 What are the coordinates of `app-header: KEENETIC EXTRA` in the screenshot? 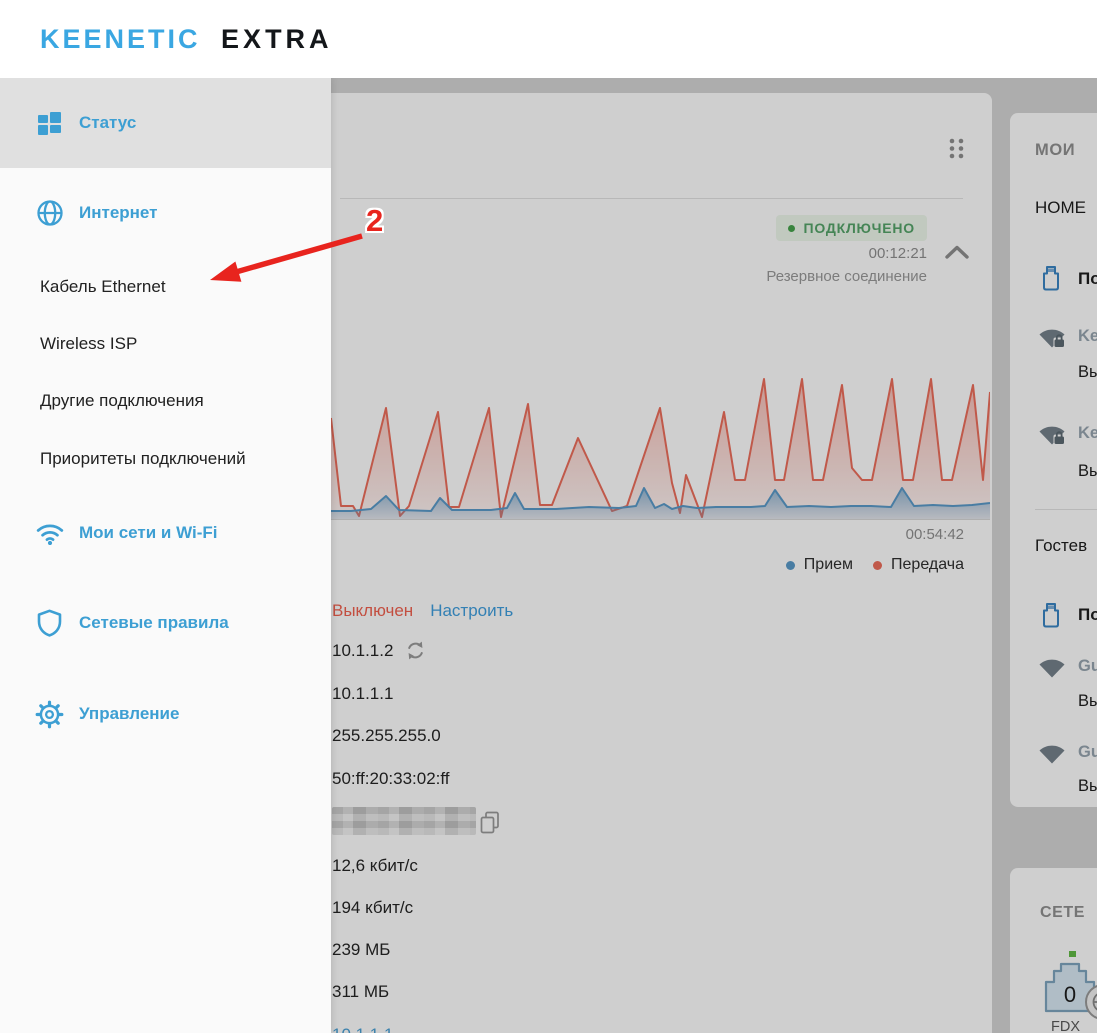 It's located at (548, 39).